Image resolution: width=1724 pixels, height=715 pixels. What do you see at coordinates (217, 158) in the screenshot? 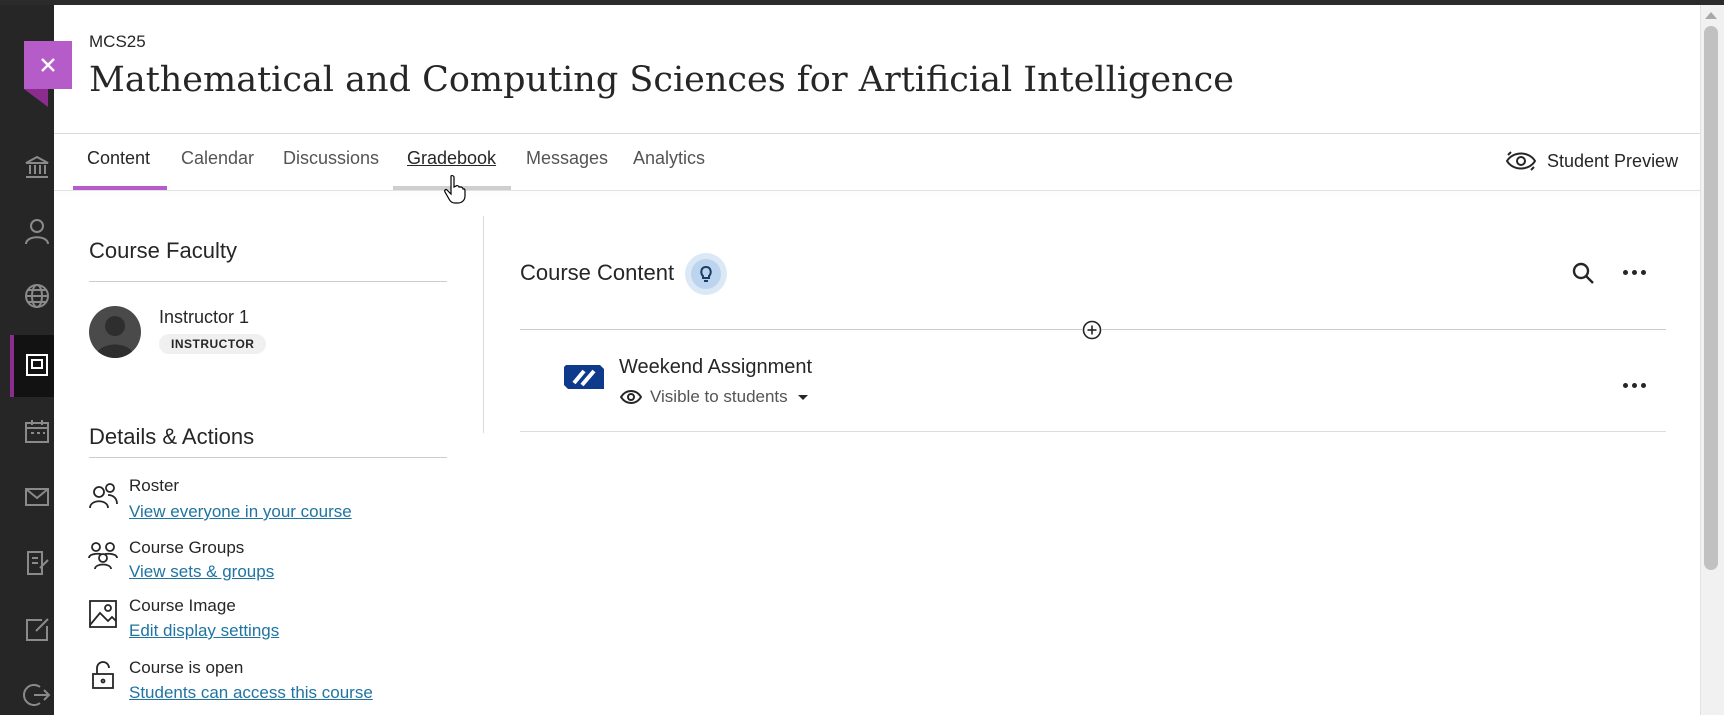
I see `tab-calendar: Calendar` at bounding box center [217, 158].